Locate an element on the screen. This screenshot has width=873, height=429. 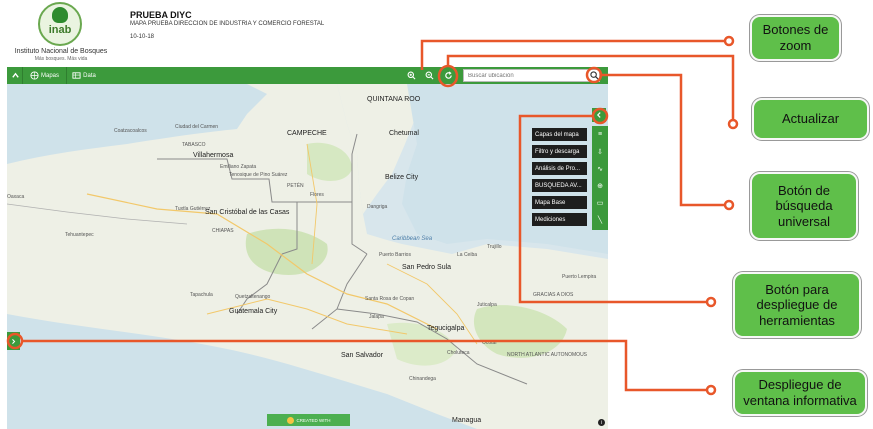
map-label-choluteca: Choluteca is located at coordinates (458, 353).